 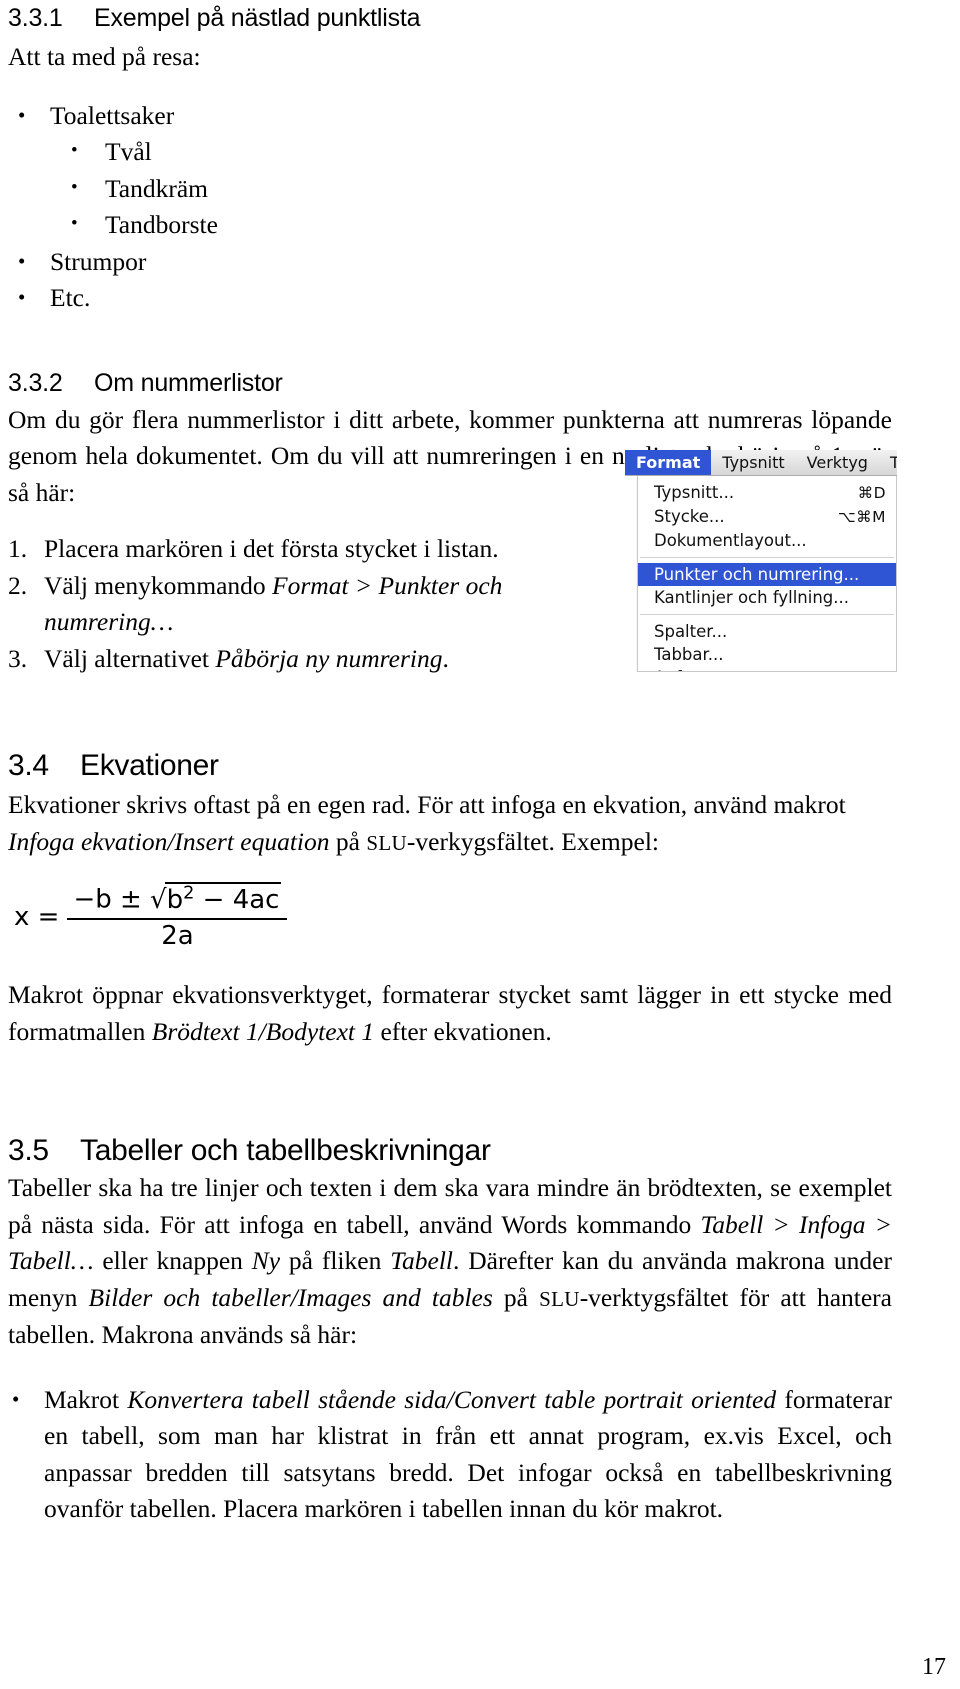 I want to click on heading-3-3-2-number: 3.3.2, so click(x=35, y=382).